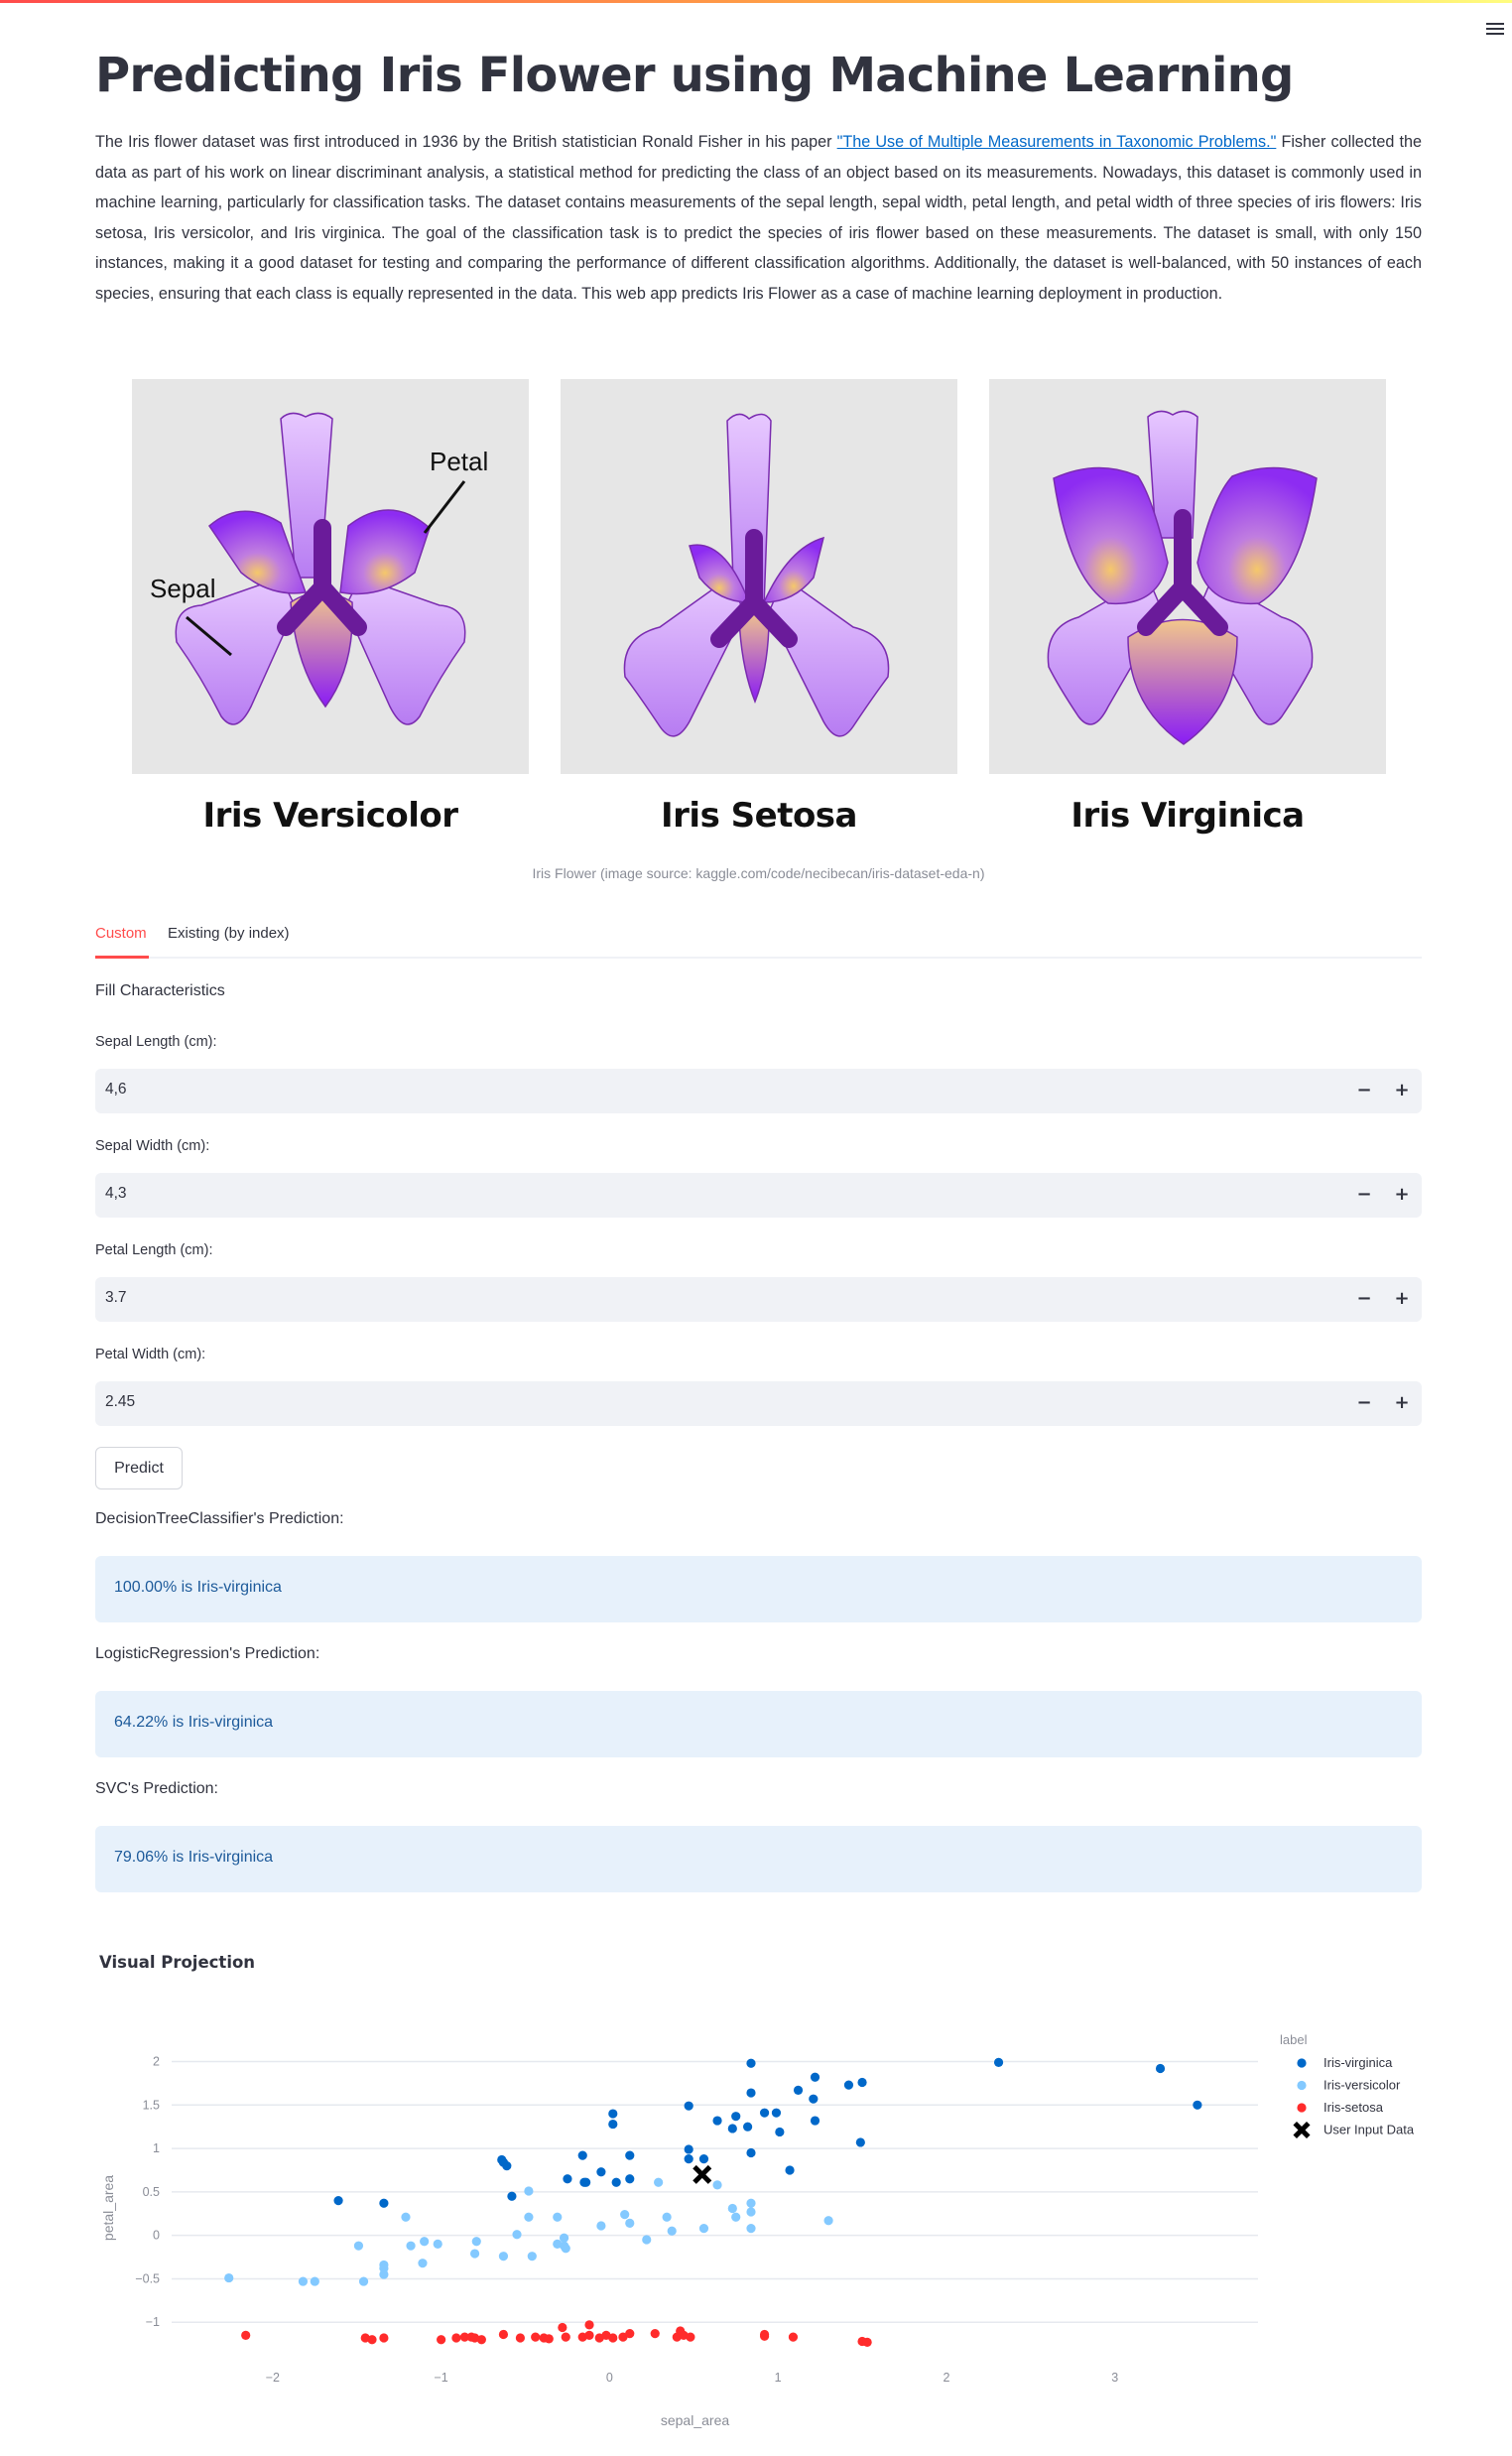  I want to click on sepal-width-decrement-button: −, so click(1364, 1195).